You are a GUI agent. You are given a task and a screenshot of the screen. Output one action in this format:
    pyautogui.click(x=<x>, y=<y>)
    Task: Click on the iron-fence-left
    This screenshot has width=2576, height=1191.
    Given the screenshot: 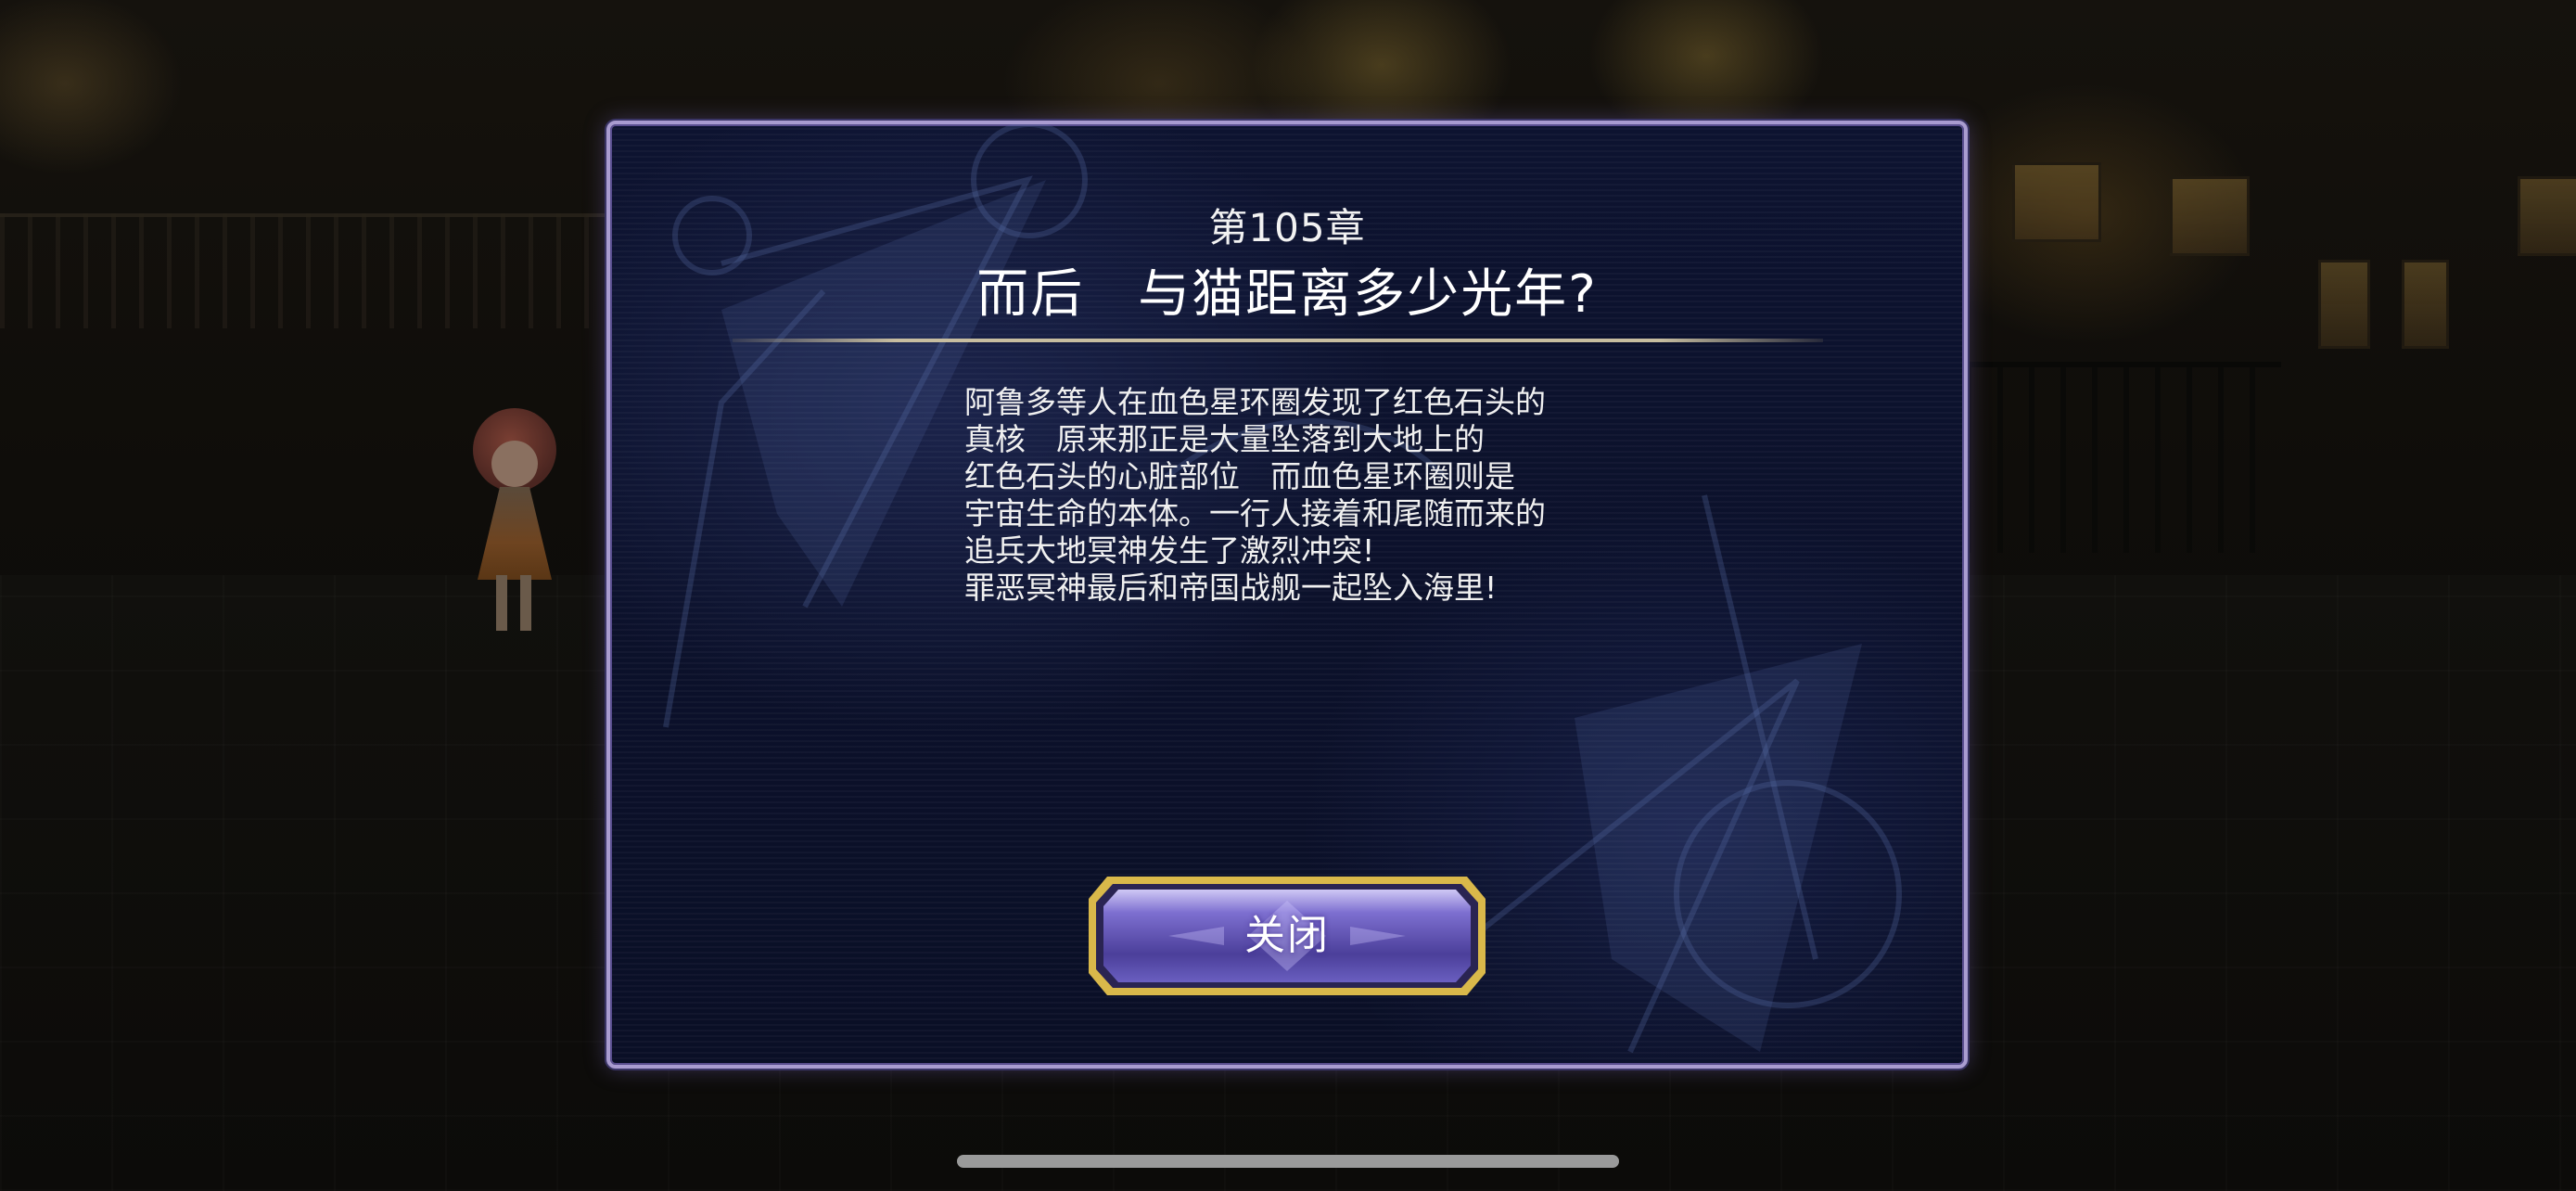 What is the action you would take?
    pyautogui.click(x=306, y=270)
    